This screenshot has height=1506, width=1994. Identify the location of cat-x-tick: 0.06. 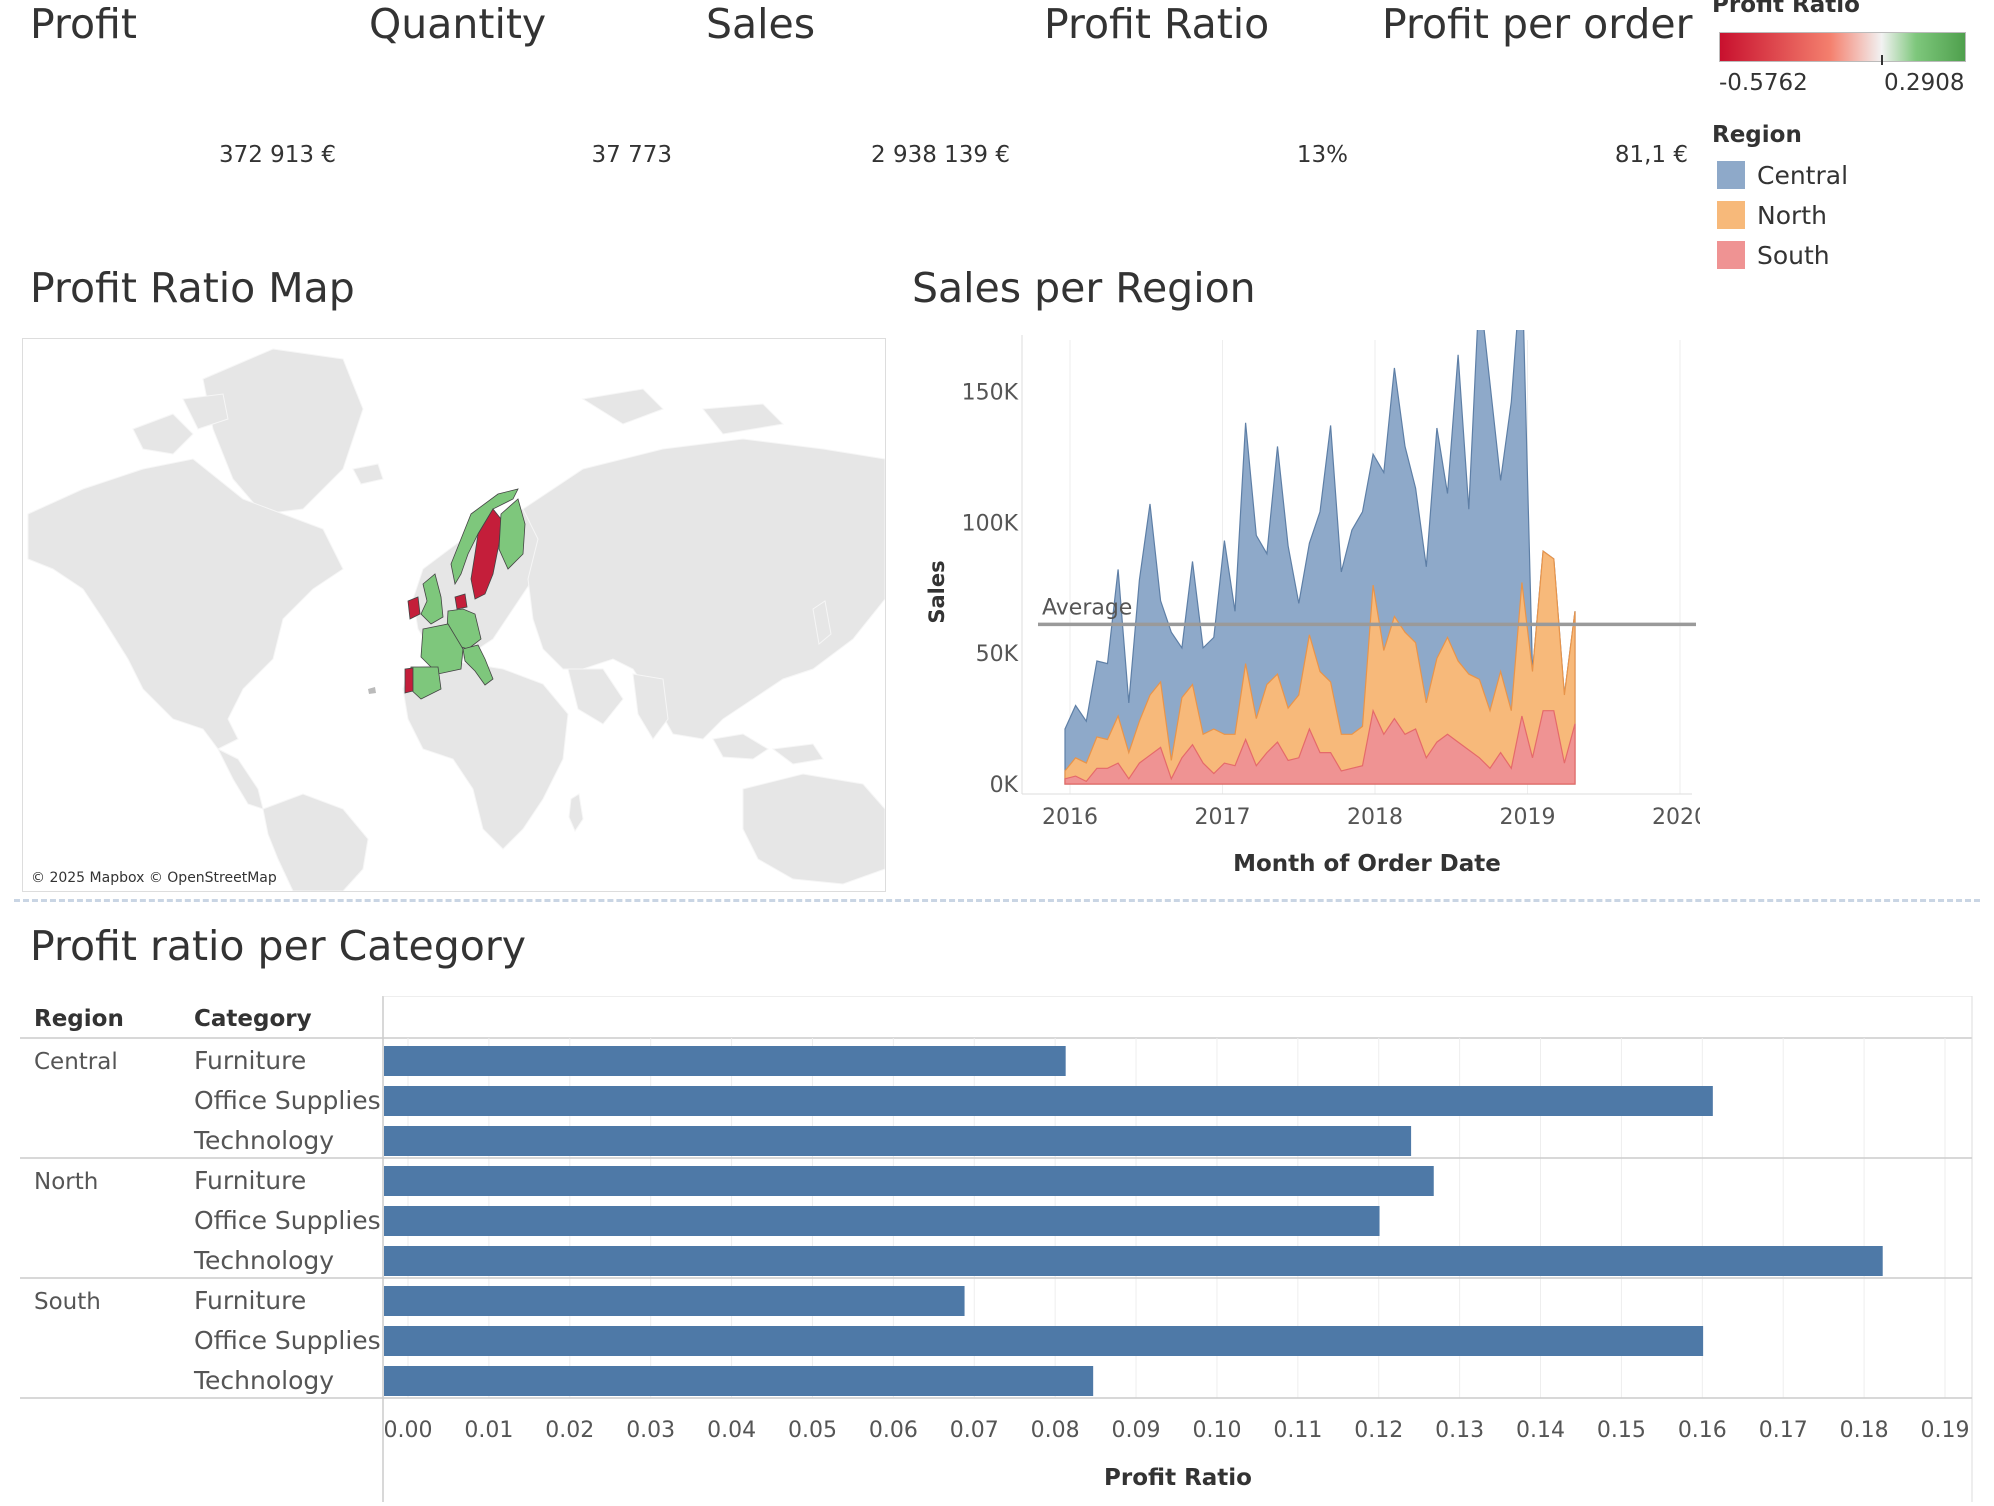
(893, 1430).